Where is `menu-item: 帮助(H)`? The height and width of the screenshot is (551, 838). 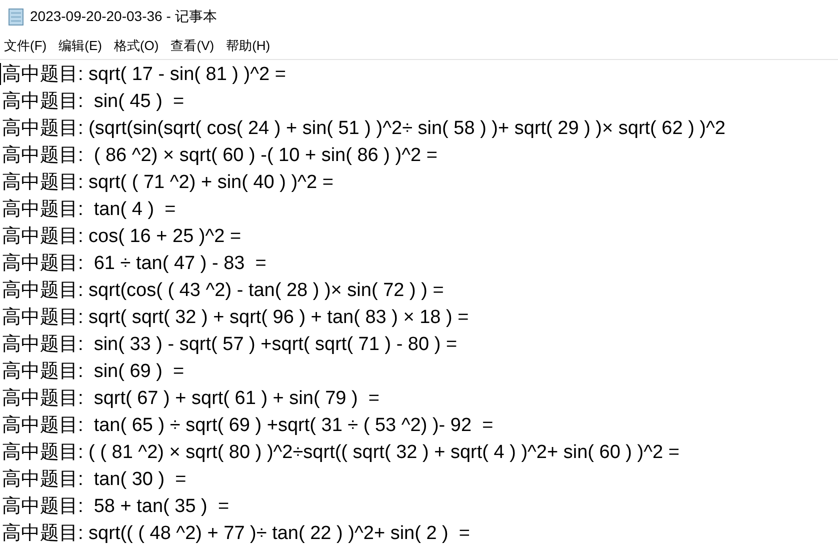
menu-item: 帮助(H) is located at coordinates (248, 46).